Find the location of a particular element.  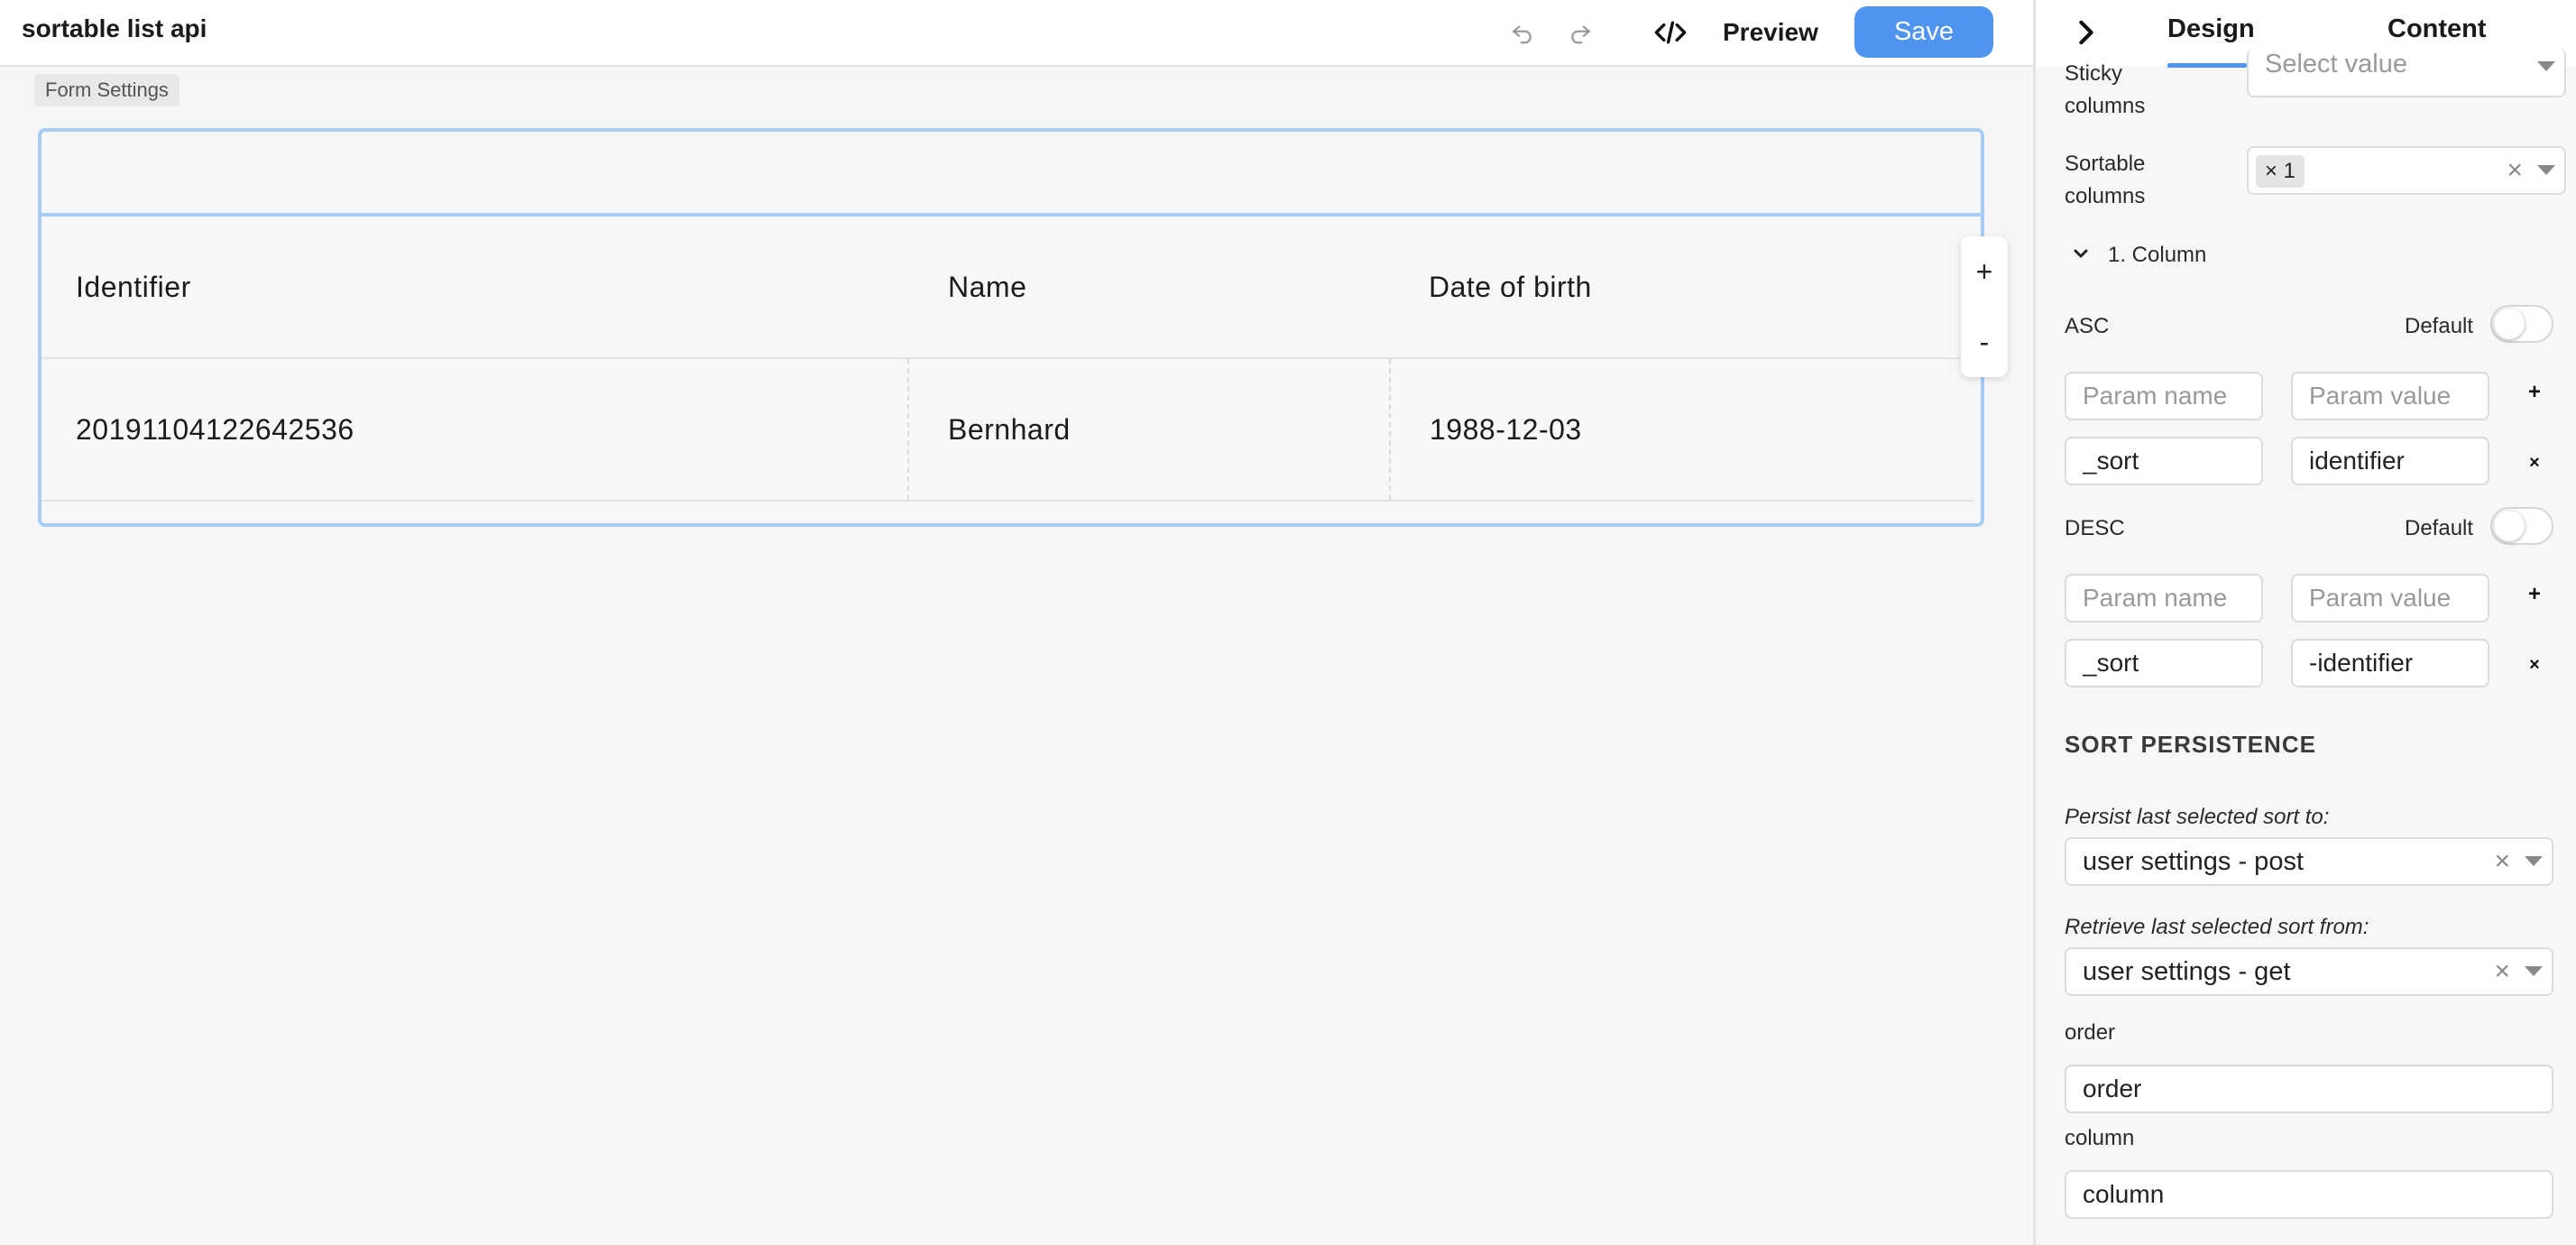

form-settings-tag: Form Settings is located at coordinates (107, 90).